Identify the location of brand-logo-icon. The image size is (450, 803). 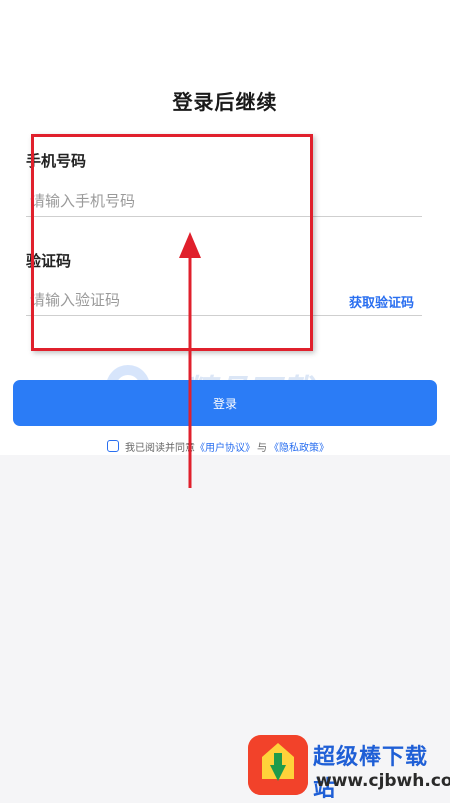
(278, 765).